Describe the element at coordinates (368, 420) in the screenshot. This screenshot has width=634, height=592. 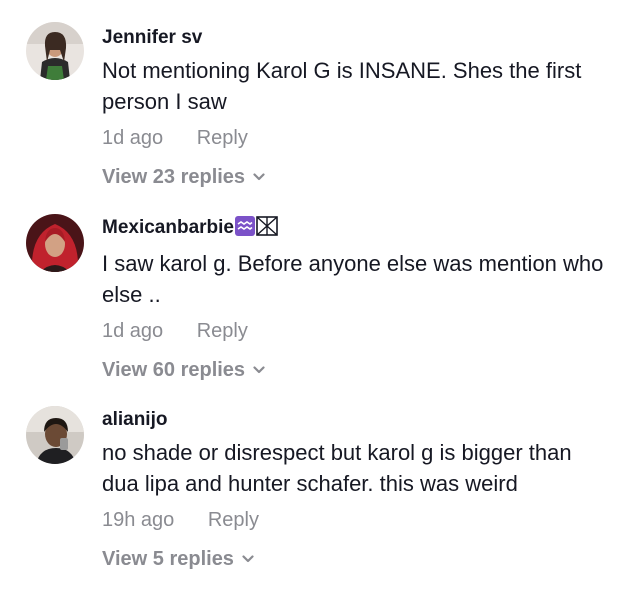
I see `comment-username: alianijo` at that location.